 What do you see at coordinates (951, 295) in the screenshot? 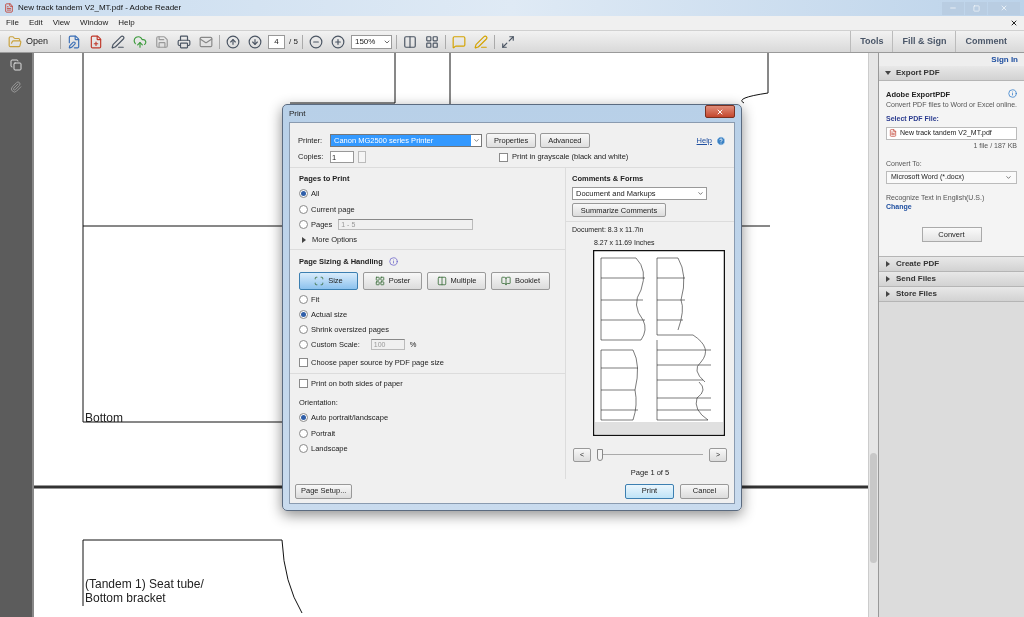
I see `section-header: Store Files` at bounding box center [951, 295].